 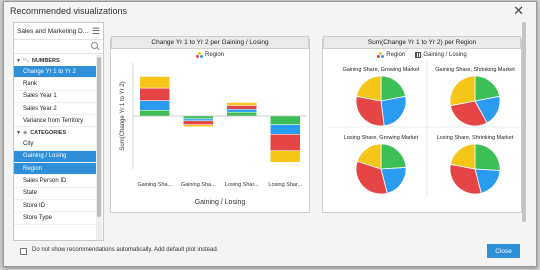 I want to click on pie-panel-title: Gaining Share, Shrinking Market, so click(x=475, y=70).